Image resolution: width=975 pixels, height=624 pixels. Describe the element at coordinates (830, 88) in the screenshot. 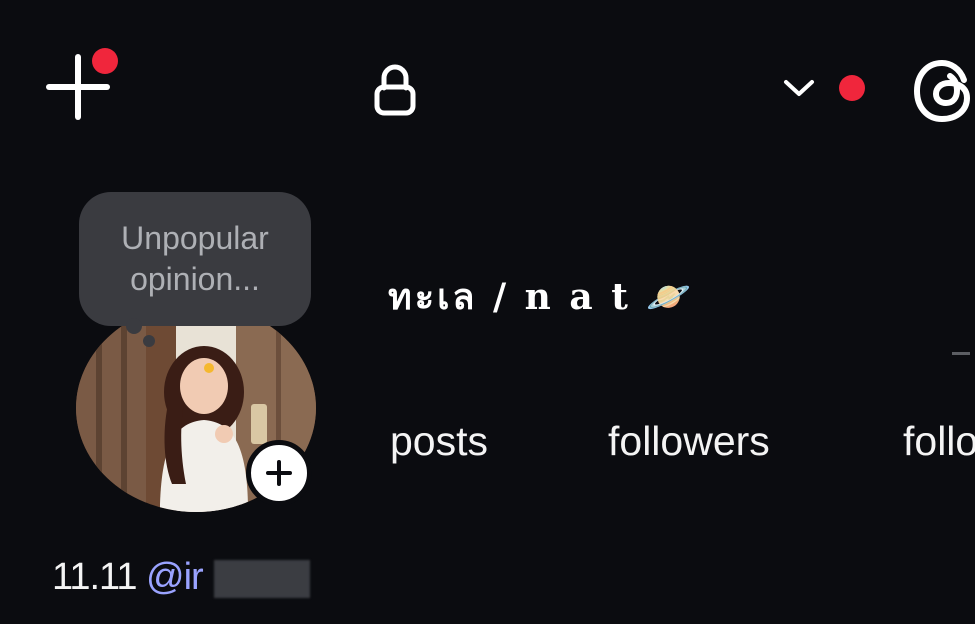

I see `account-switcher` at that location.